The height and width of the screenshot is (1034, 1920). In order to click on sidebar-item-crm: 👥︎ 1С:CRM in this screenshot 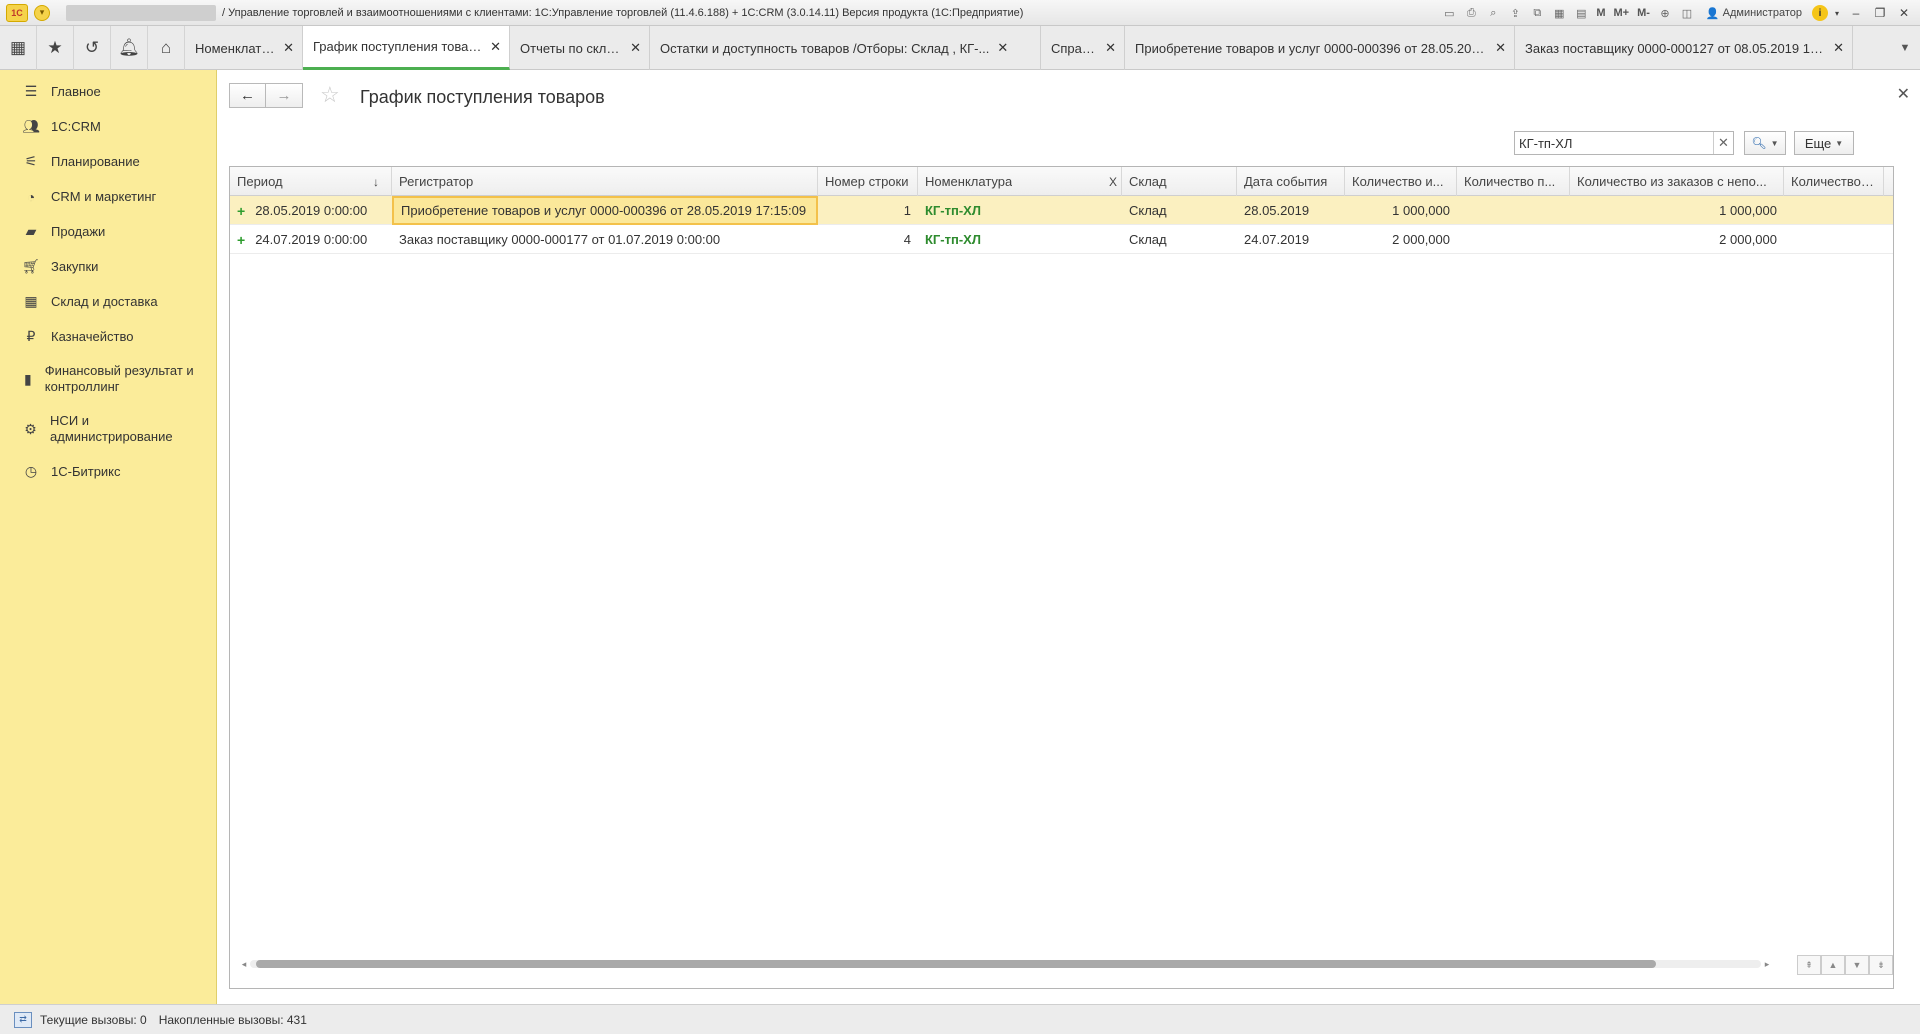, I will do `click(108, 126)`.